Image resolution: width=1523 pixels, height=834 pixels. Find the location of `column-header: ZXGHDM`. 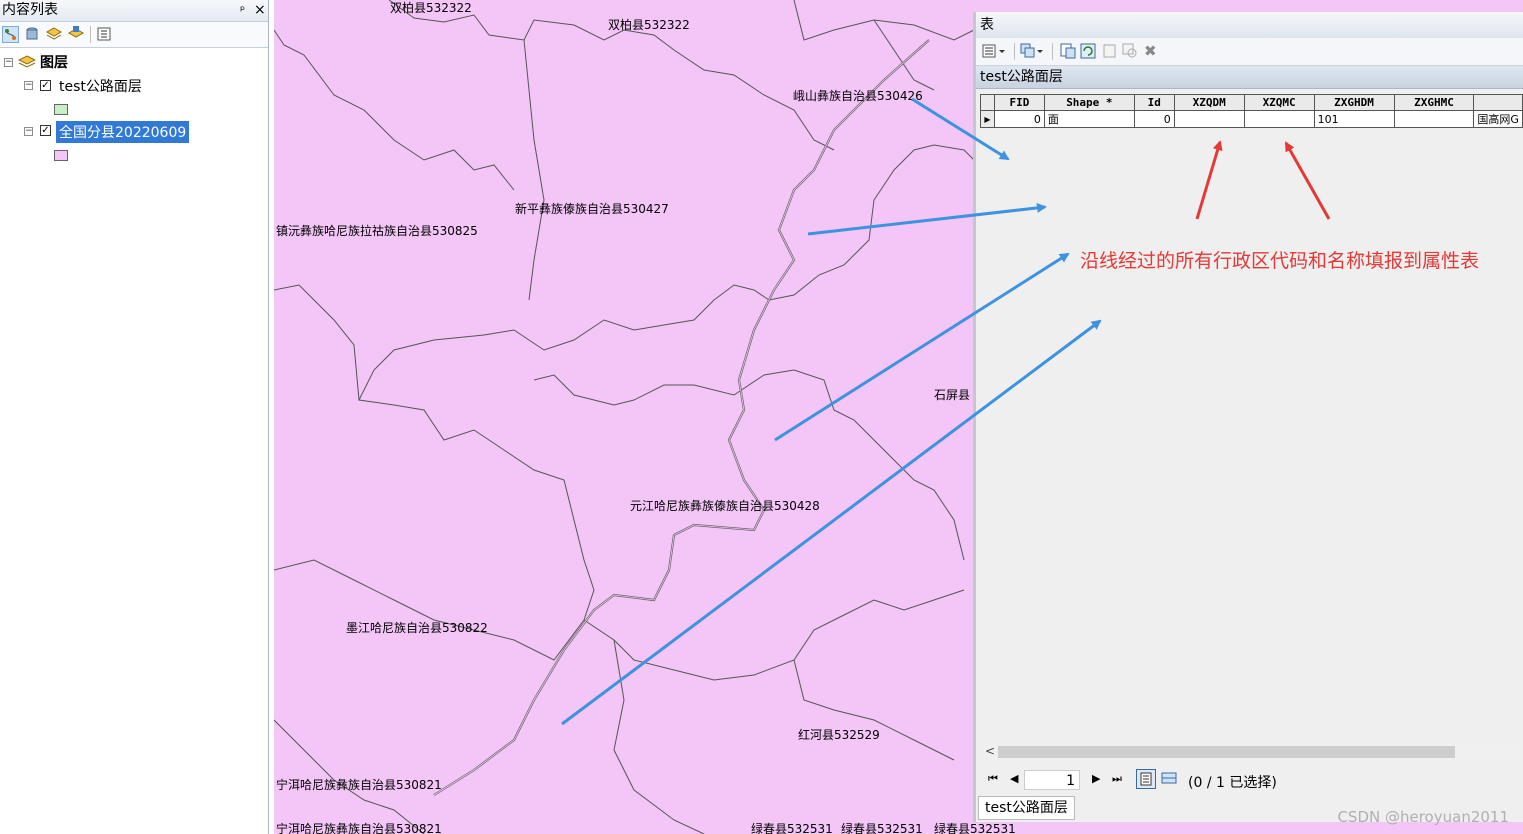

column-header: ZXGHDM is located at coordinates (1354, 102).